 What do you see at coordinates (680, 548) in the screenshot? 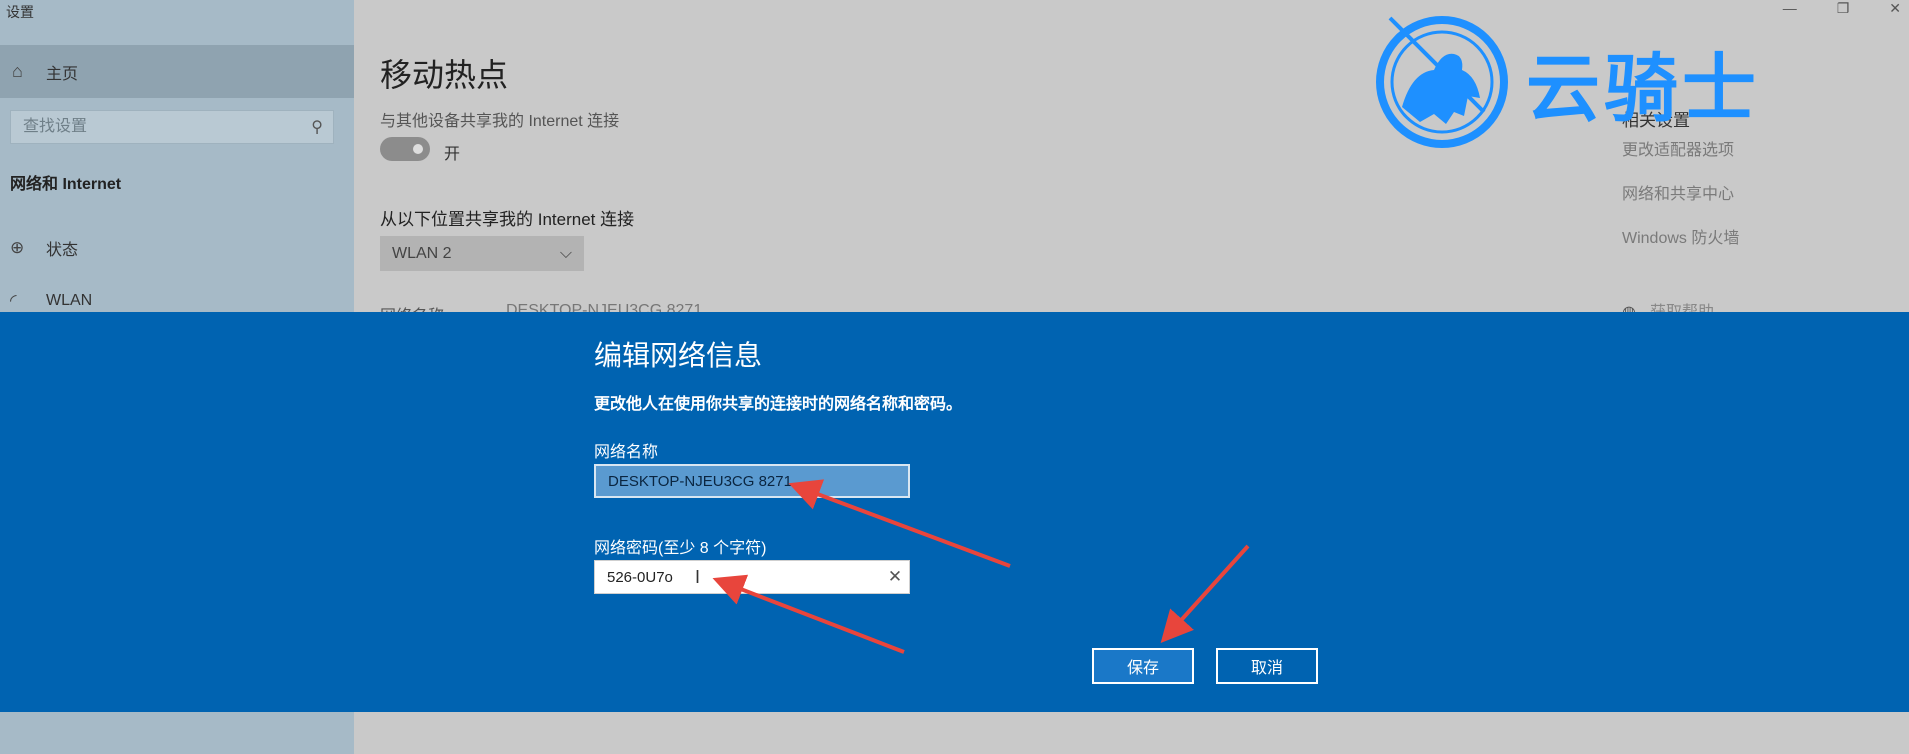
I see `network-password-label: 网络密码(至少 8 个字符)` at bounding box center [680, 548].